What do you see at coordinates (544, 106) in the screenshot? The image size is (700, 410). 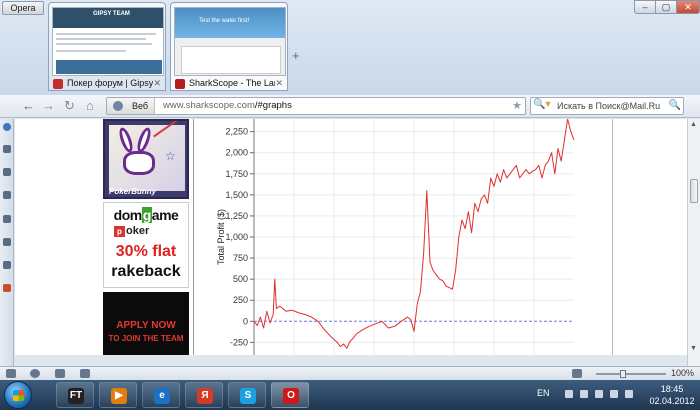 I see `search-engine-selector-icon: 🔍▾` at bounding box center [544, 106].